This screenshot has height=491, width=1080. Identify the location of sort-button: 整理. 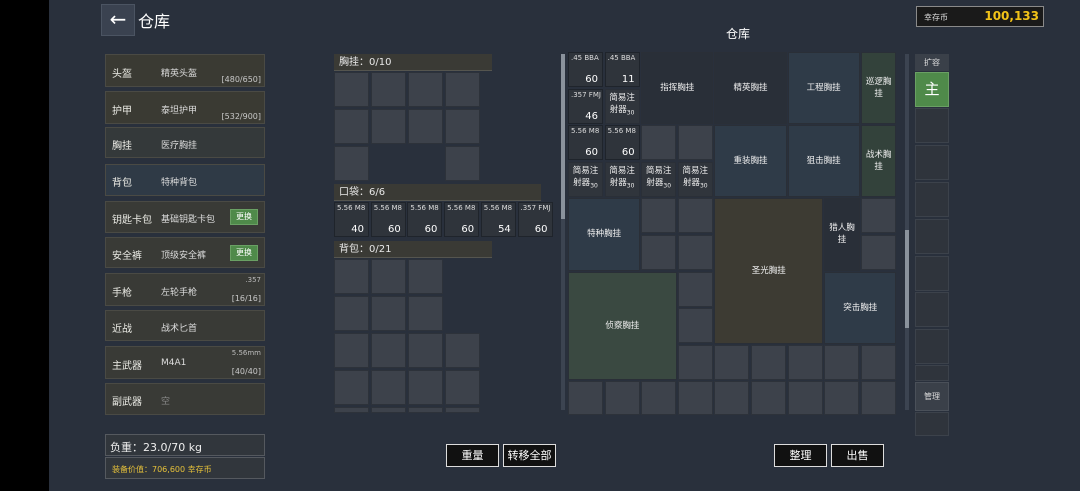
(800, 455).